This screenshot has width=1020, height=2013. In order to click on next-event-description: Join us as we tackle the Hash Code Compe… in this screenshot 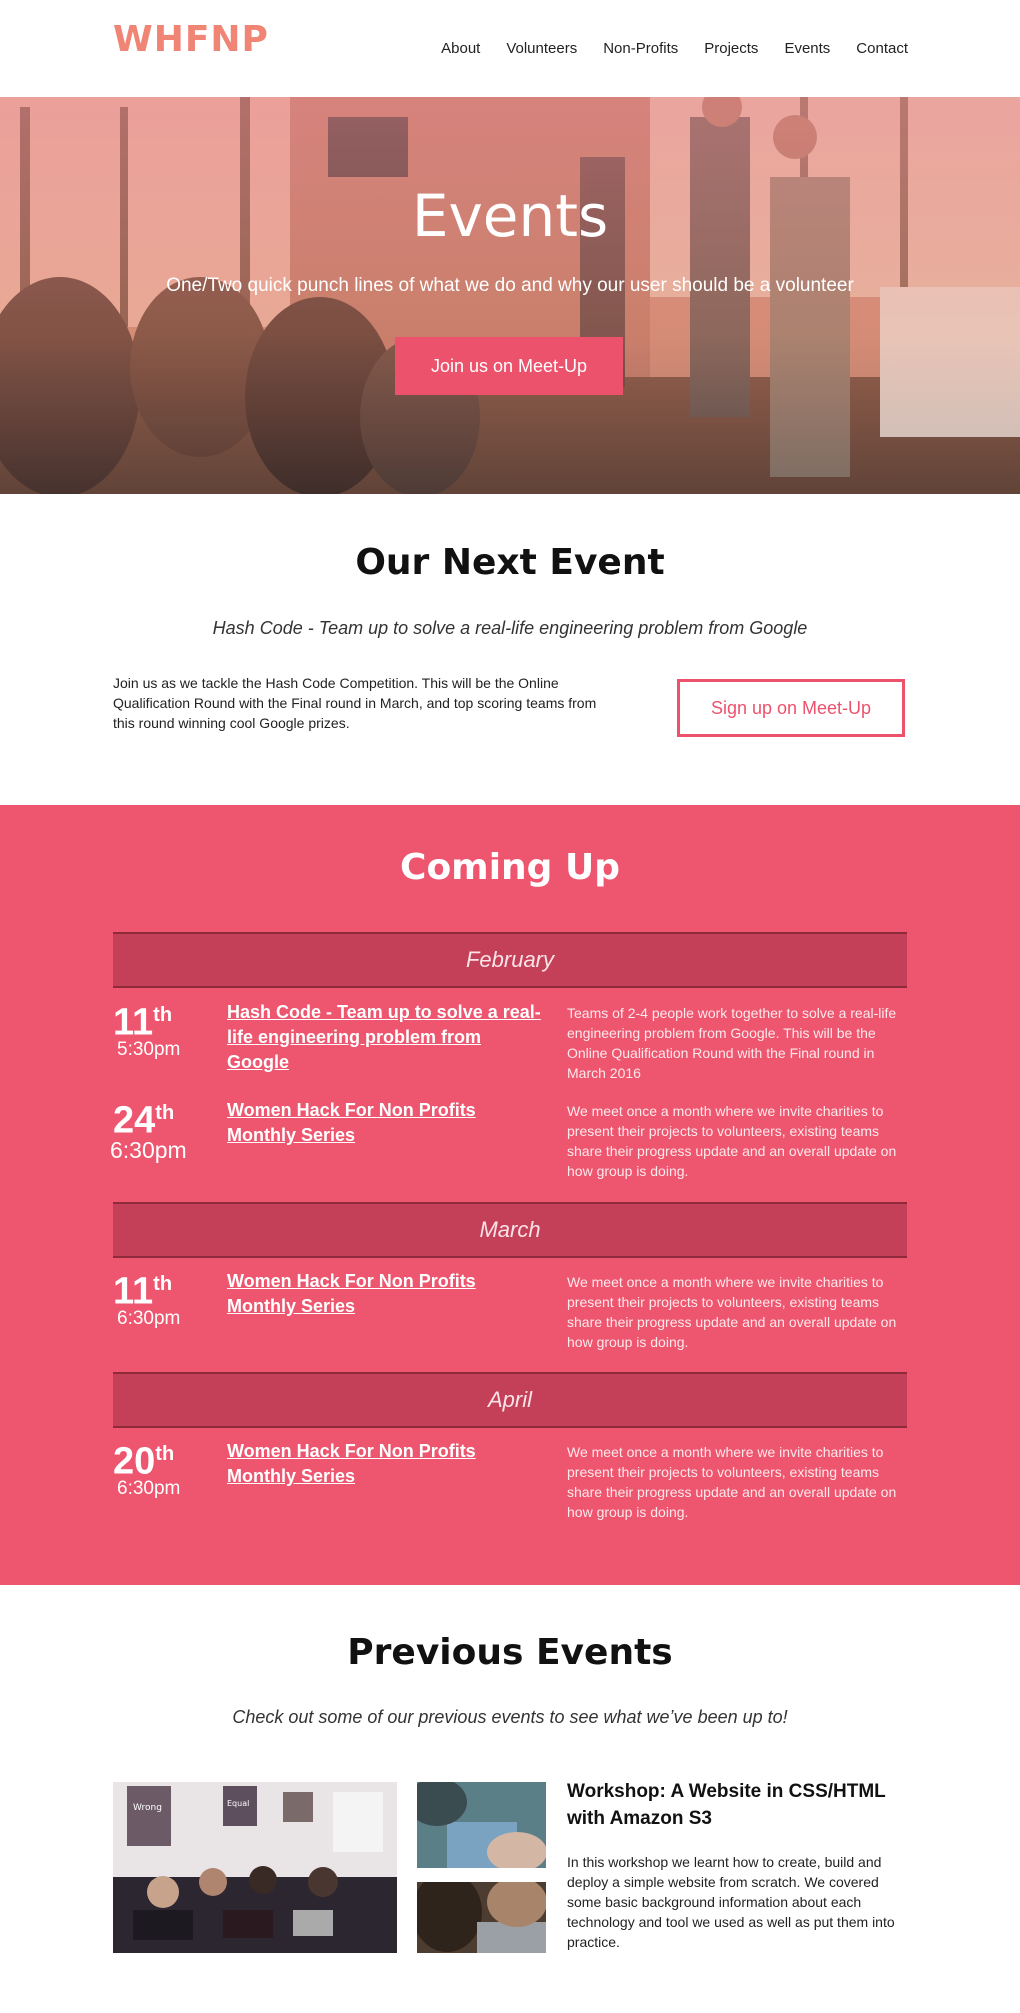, I will do `click(355, 703)`.